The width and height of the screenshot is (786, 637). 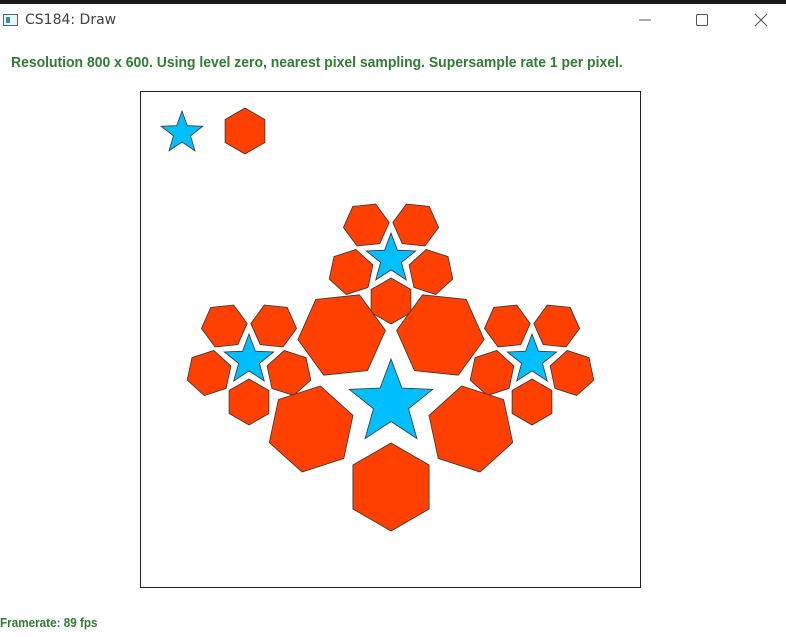 I want to click on maximize-icon, so click(x=702, y=20).